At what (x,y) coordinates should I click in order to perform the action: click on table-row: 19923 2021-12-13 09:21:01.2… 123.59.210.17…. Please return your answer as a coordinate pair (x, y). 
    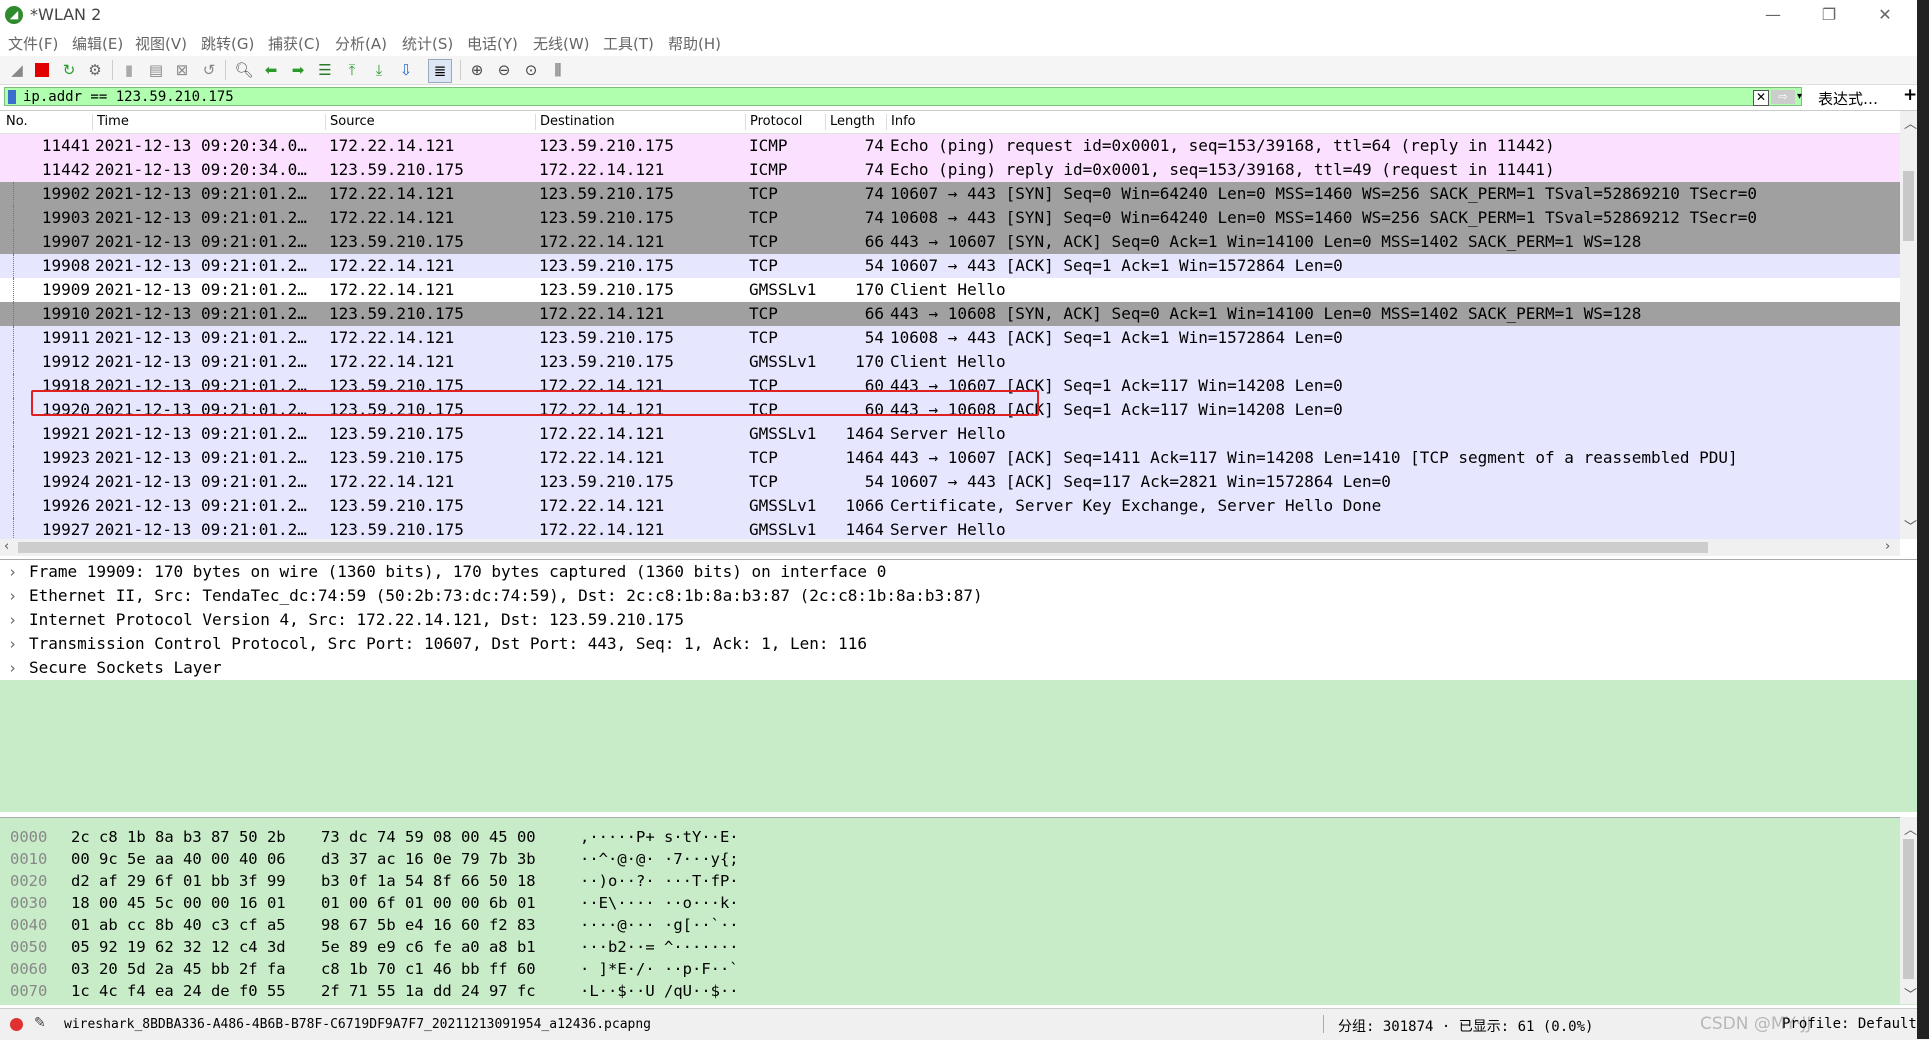
    Looking at the image, I should click on (950, 458).